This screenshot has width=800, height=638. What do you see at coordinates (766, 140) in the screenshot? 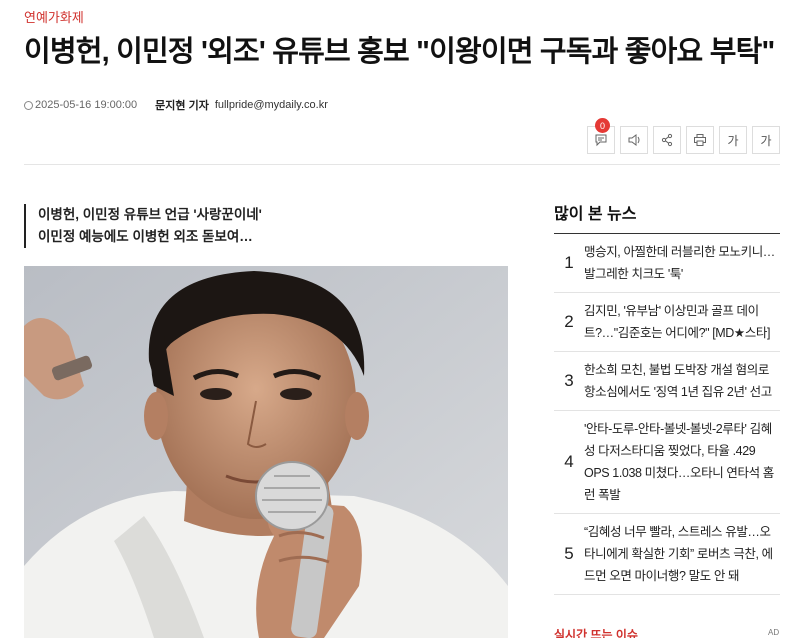
I see `font-size-decrease-button: 가` at bounding box center [766, 140].